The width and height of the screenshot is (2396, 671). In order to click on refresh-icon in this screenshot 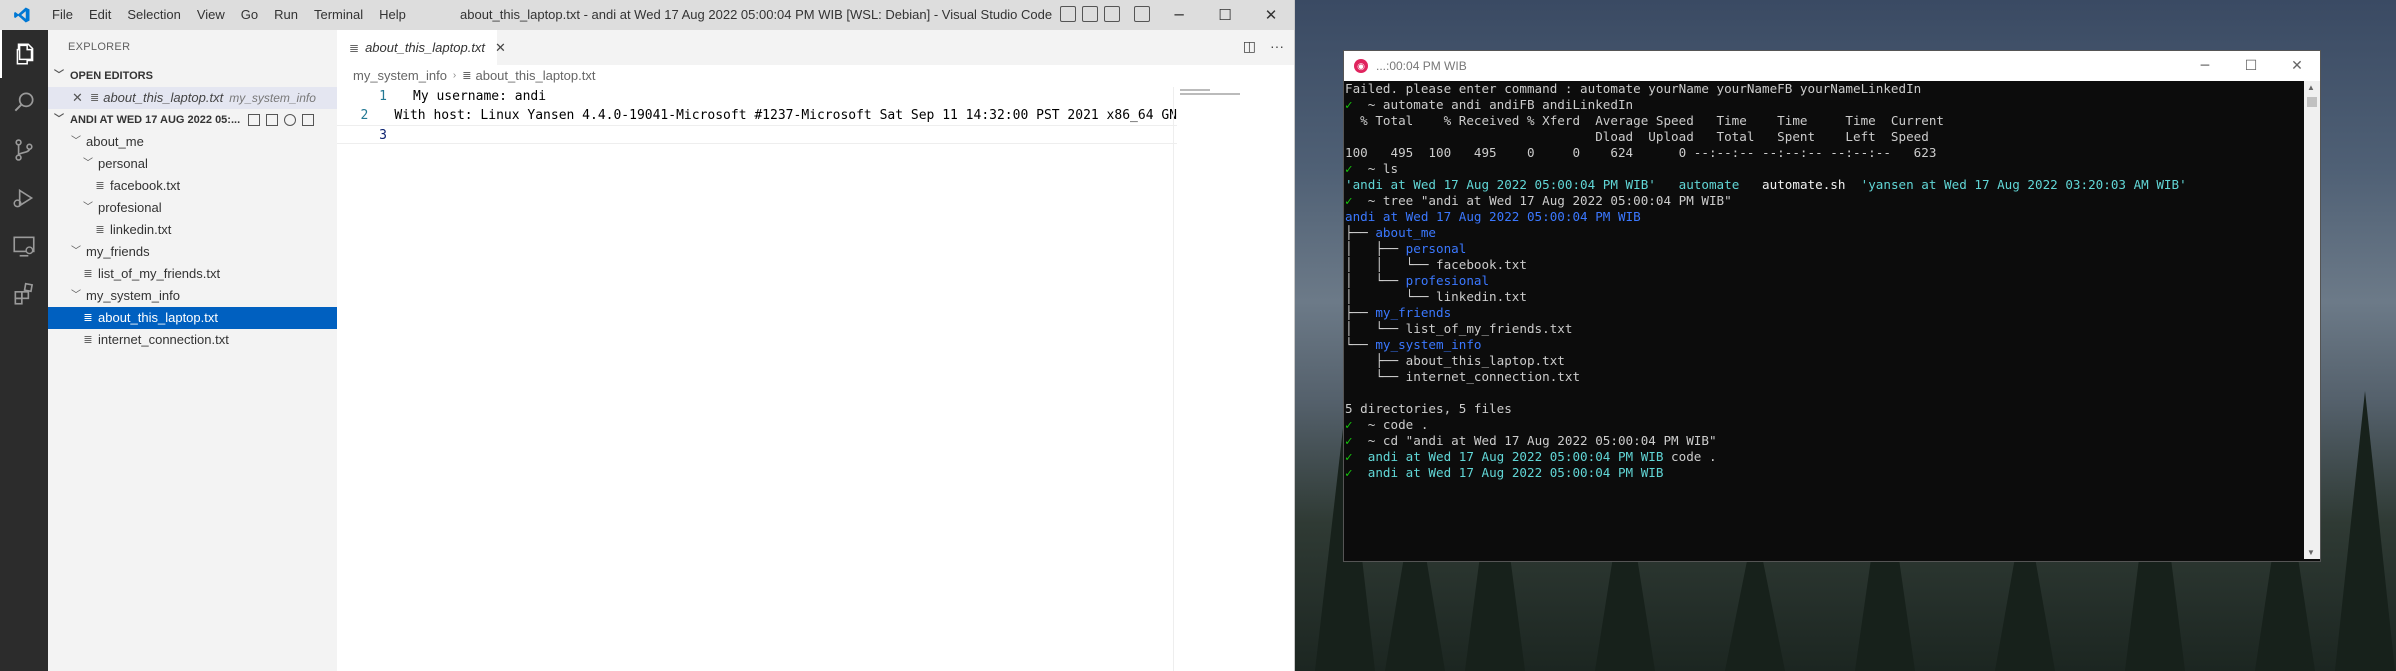, I will do `click(290, 120)`.